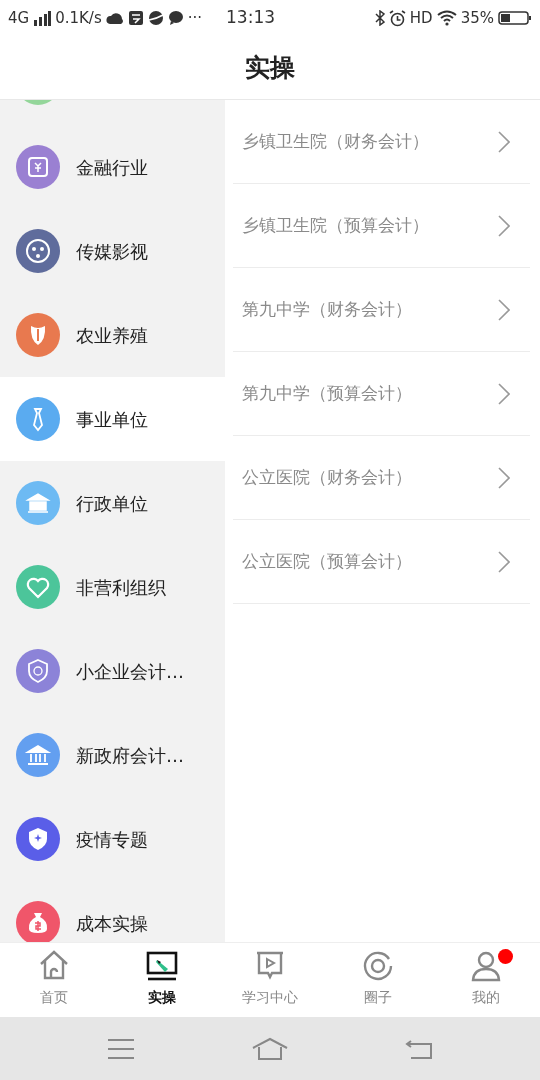 Image resolution: width=540 pixels, height=1080 pixels. What do you see at coordinates (155, 18) in the screenshot?
I see `planet-icon` at bounding box center [155, 18].